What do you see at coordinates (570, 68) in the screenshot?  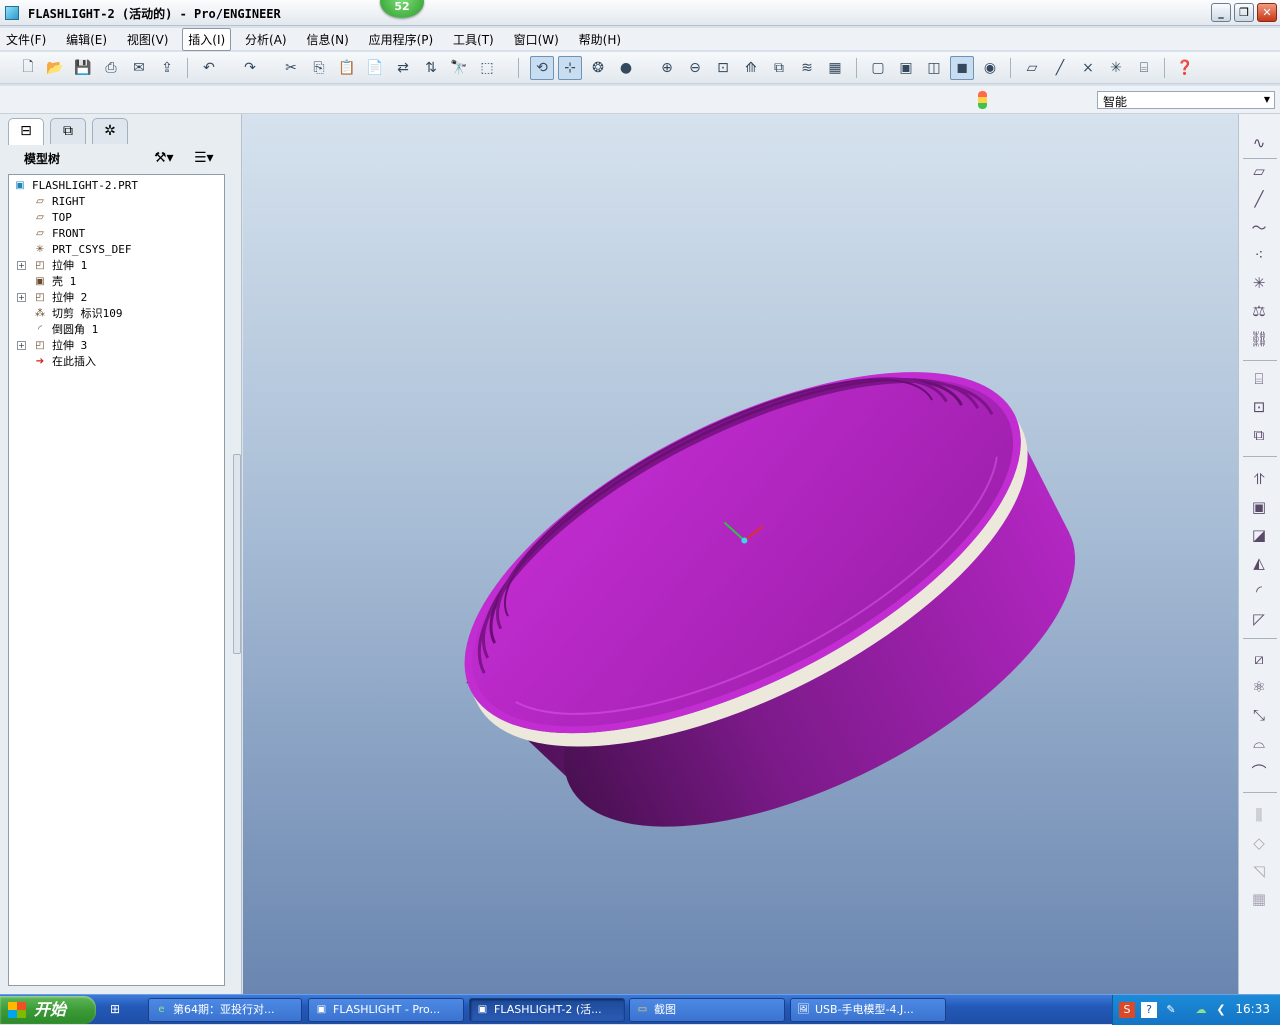 I see `spin-center-icon: ⊹` at bounding box center [570, 68].